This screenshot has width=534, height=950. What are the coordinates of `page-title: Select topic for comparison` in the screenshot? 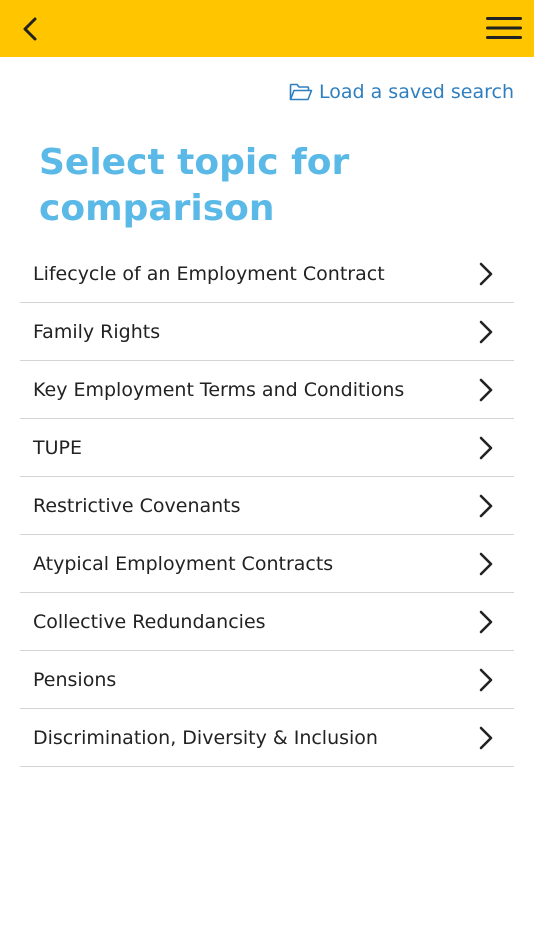 It's located at (194, 185).